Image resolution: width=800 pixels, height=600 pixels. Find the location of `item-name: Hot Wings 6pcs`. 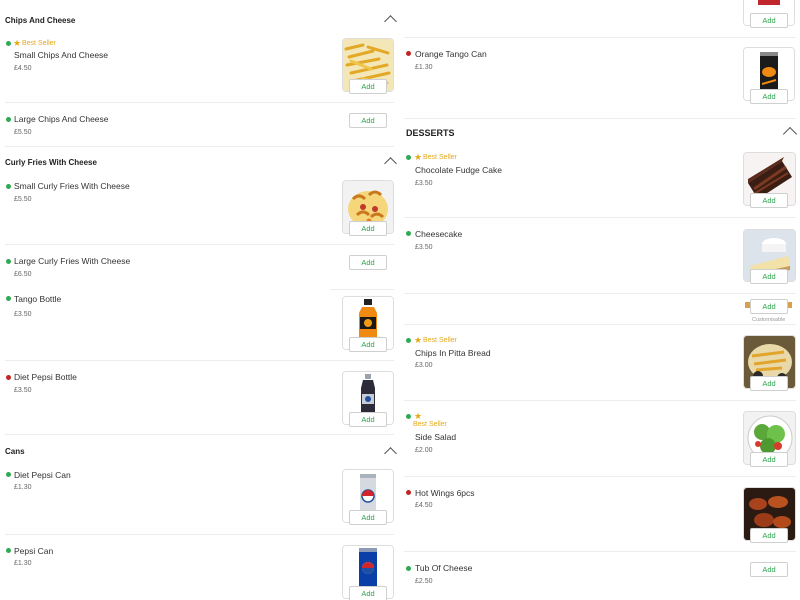

item-name: Hot Wings 6pcs is located at coordinates (445, 493).